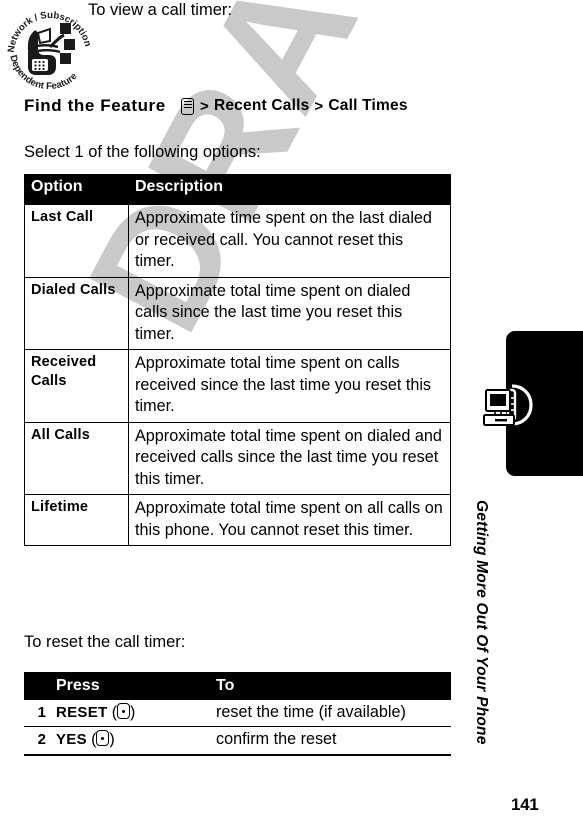 Image resolution: width=583 pixels, height=837 pixels. Describe the element at coordinates (37, 686) in the screenshot. I see `column-header-number` at that location.